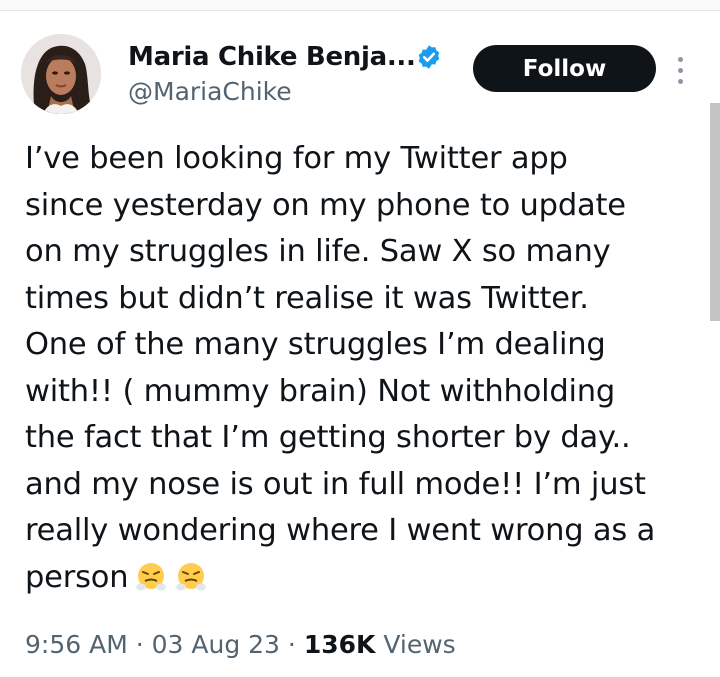 The height and width of the screenshot is (677, 720). What do you see at coordinates (77, 577) in the screenshot?
I see `tweet-line: person` at bounding box center [77, 577].